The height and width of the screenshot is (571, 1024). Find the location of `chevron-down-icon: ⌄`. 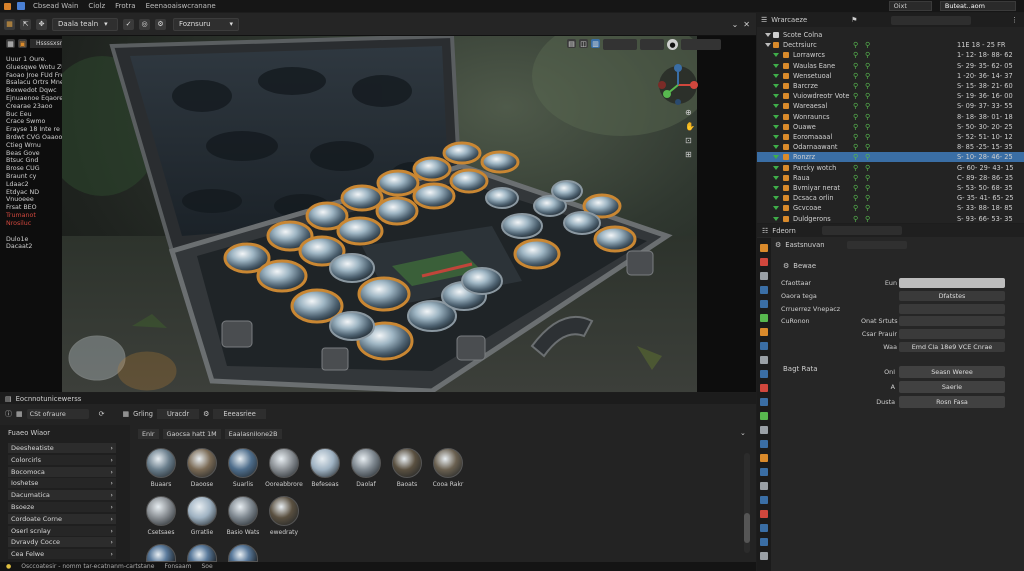

chevron-down-icon: ⌄ is located at coordinates (735, 24).